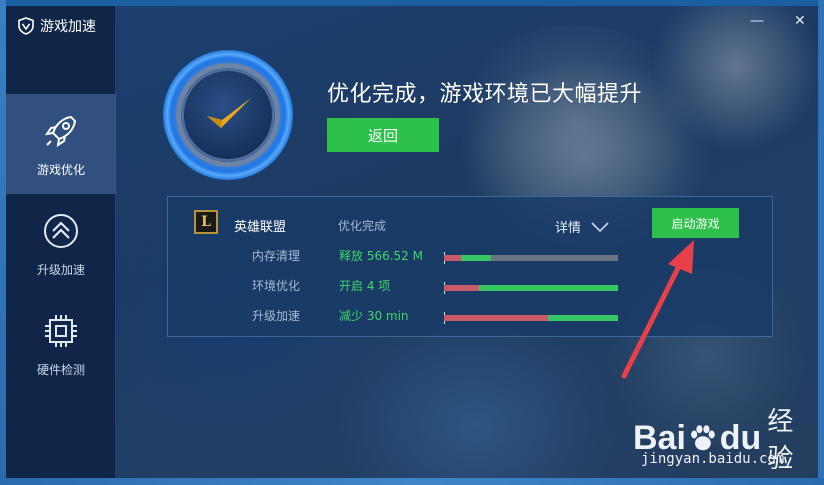 Image resolution: width=824 pixels, height=485 pixels. I want to click on back-button: 返回, so click(383, 135).